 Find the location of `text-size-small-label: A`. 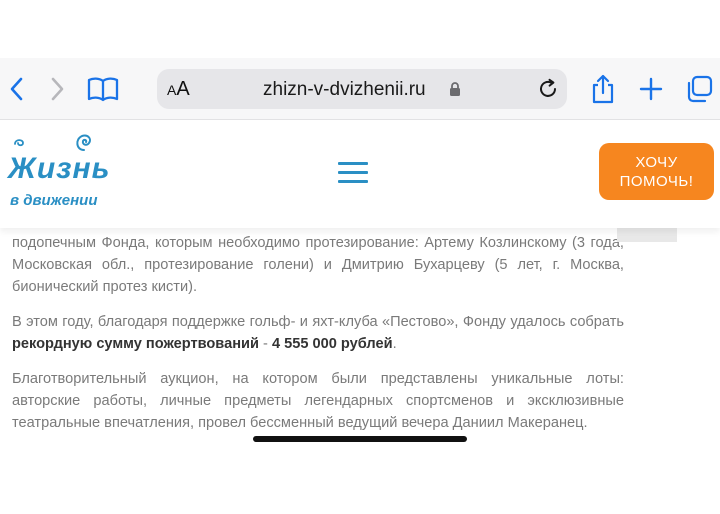

text-size-small-label: A is located at coordinates (172, 90).